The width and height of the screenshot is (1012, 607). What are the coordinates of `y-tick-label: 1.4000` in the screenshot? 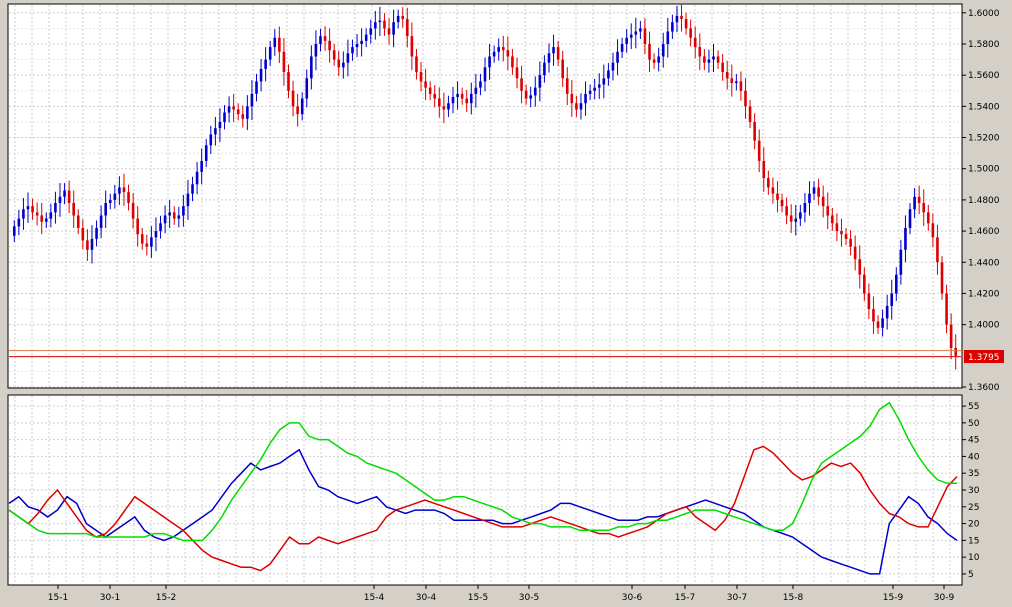 It's located at (984, 326).